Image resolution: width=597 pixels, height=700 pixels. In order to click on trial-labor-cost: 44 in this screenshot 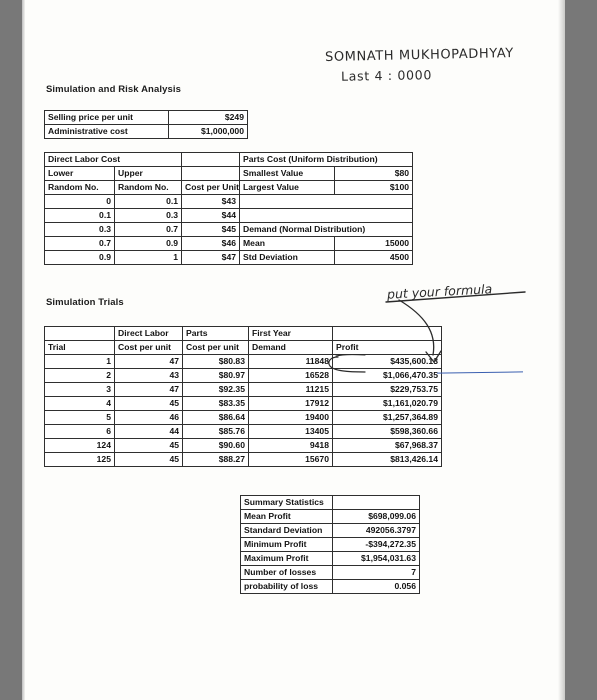, I will do `click(148, 431)`.